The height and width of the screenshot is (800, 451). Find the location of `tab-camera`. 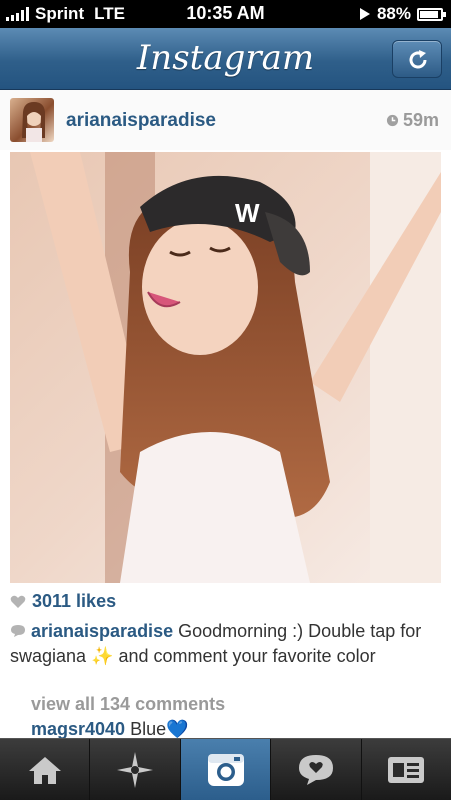

tab-camera is located at coordinates (226, 769).